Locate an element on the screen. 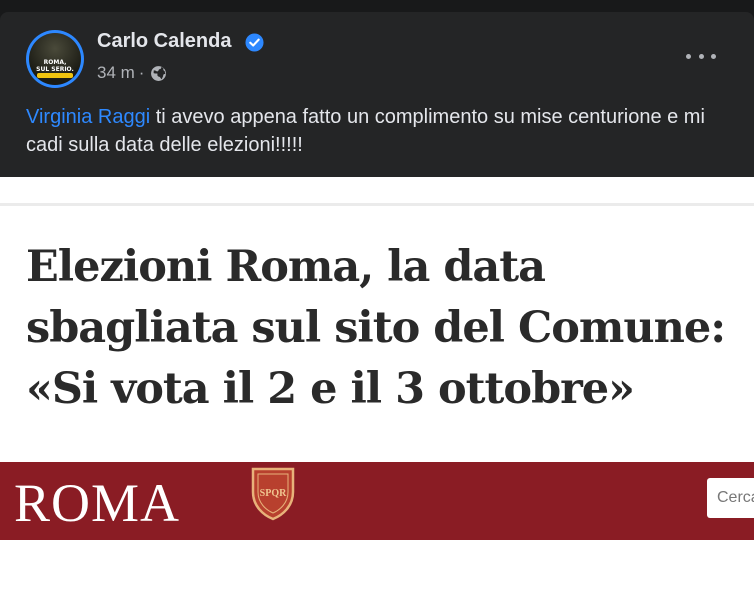 Image resolution: width=754 pixels, height=602 pixels. roma-shield-icon: SPQR is located at coordinates (273, 494).